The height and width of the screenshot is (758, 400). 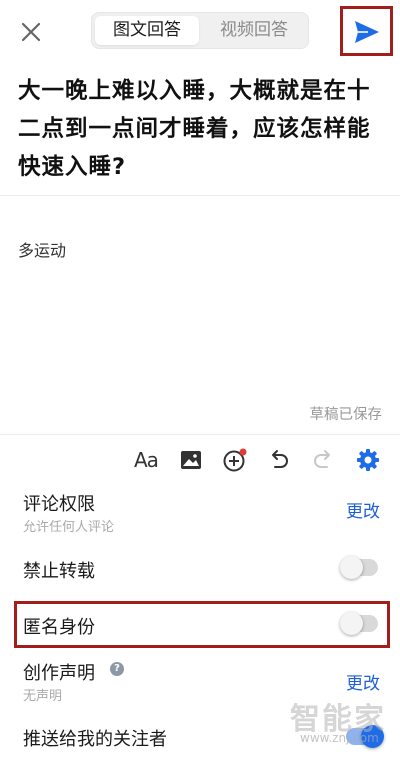 I want to click on tab-video-answer: 视频回答, so click(x=254, y=30).